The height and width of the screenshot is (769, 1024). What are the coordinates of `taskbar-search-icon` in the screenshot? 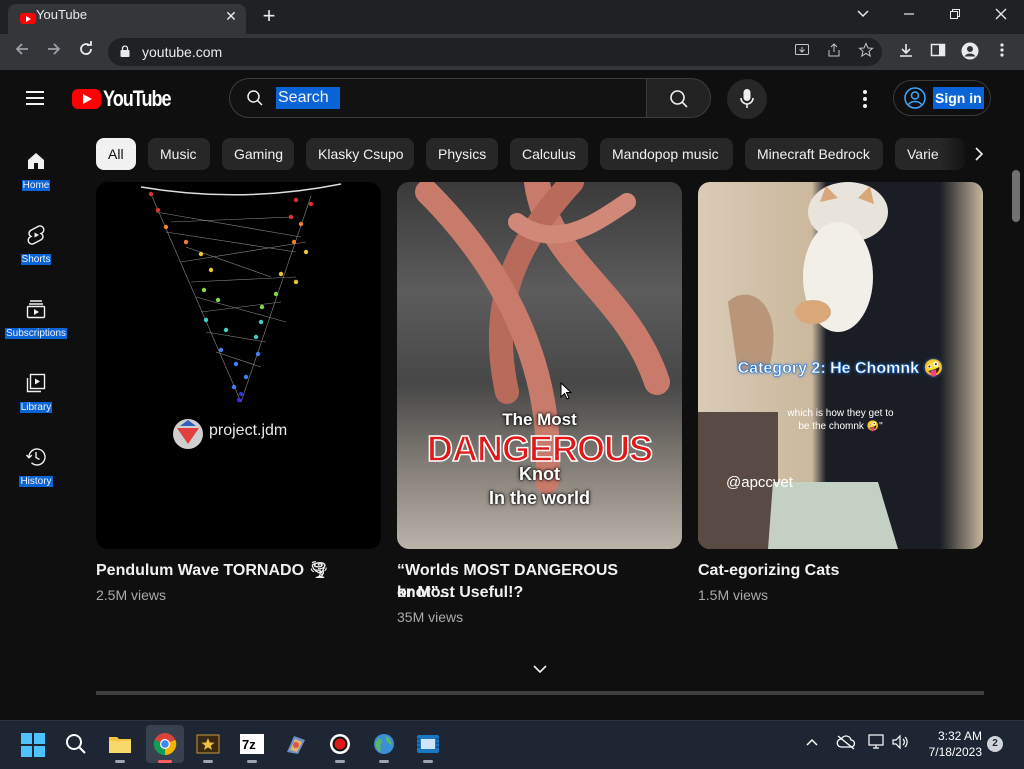 It's located at (76, 744).